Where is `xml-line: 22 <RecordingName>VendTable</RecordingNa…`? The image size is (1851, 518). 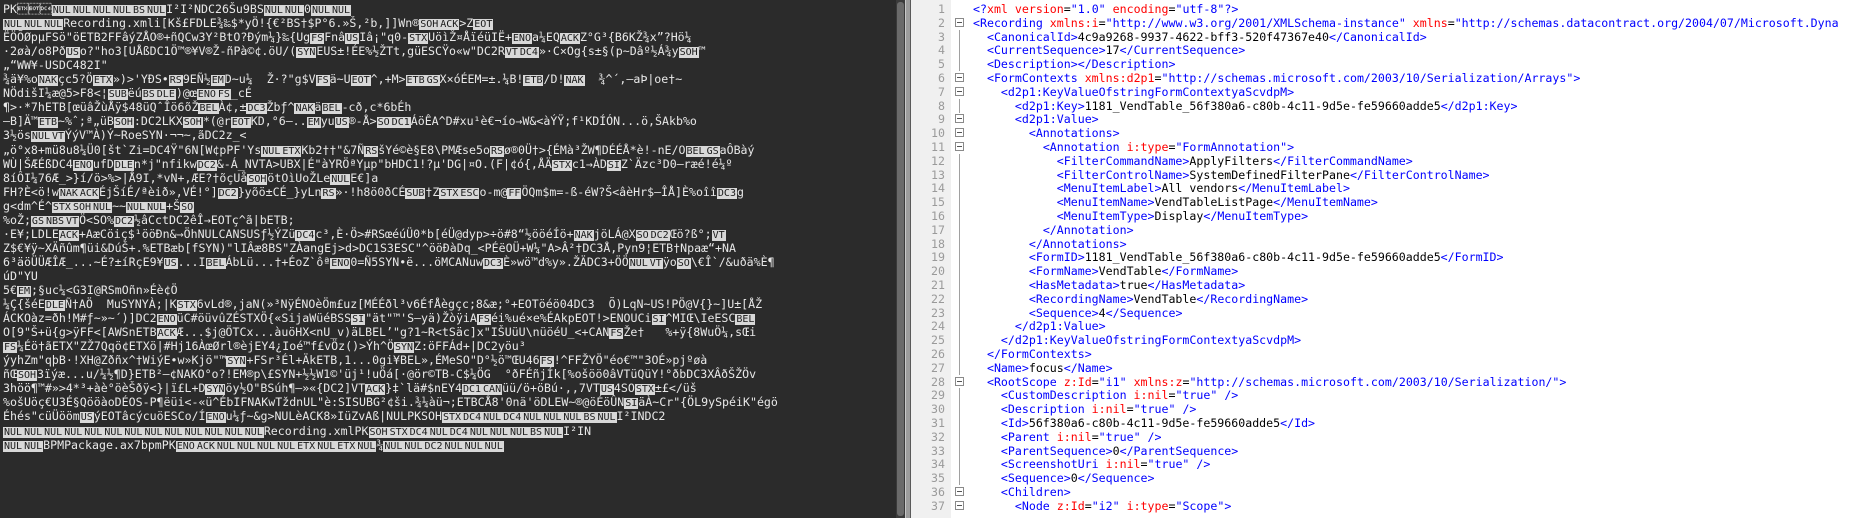 xml-line: 22 <RecordingName>VendTable</RecordingNa… is located at coordinates (1381, 298).